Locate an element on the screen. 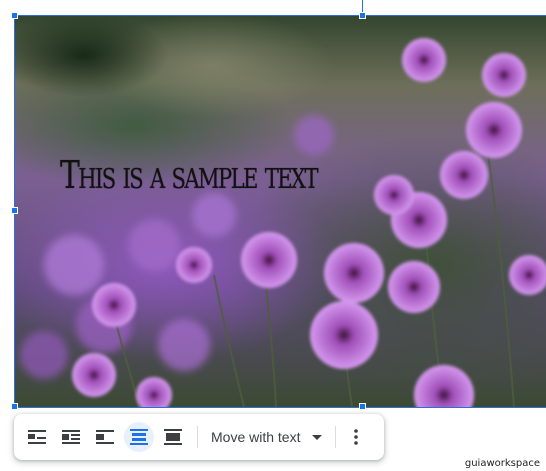 The height and width of the screenshot is (471, 546). resize-handle-top-center is located at coordinates (362, 15).